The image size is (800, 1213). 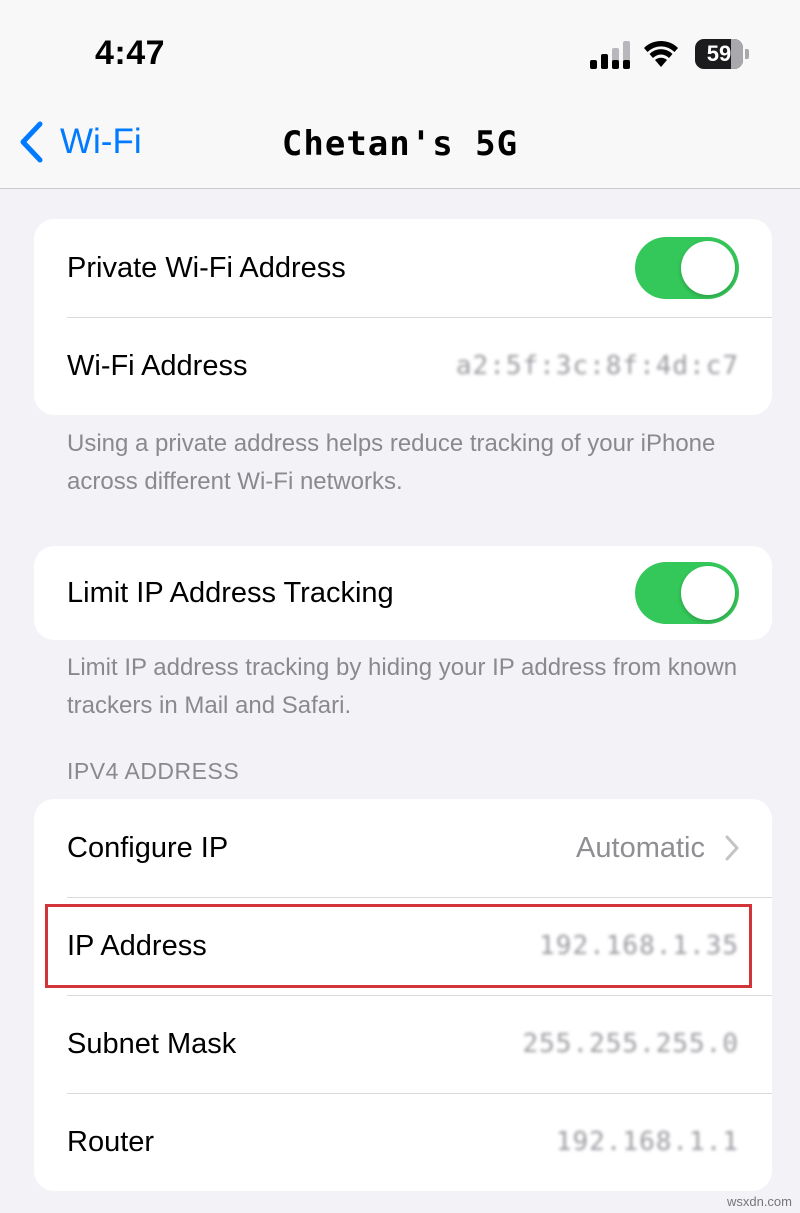 I want to click on limit-tracking-toggle, so click(x=687, y=593).